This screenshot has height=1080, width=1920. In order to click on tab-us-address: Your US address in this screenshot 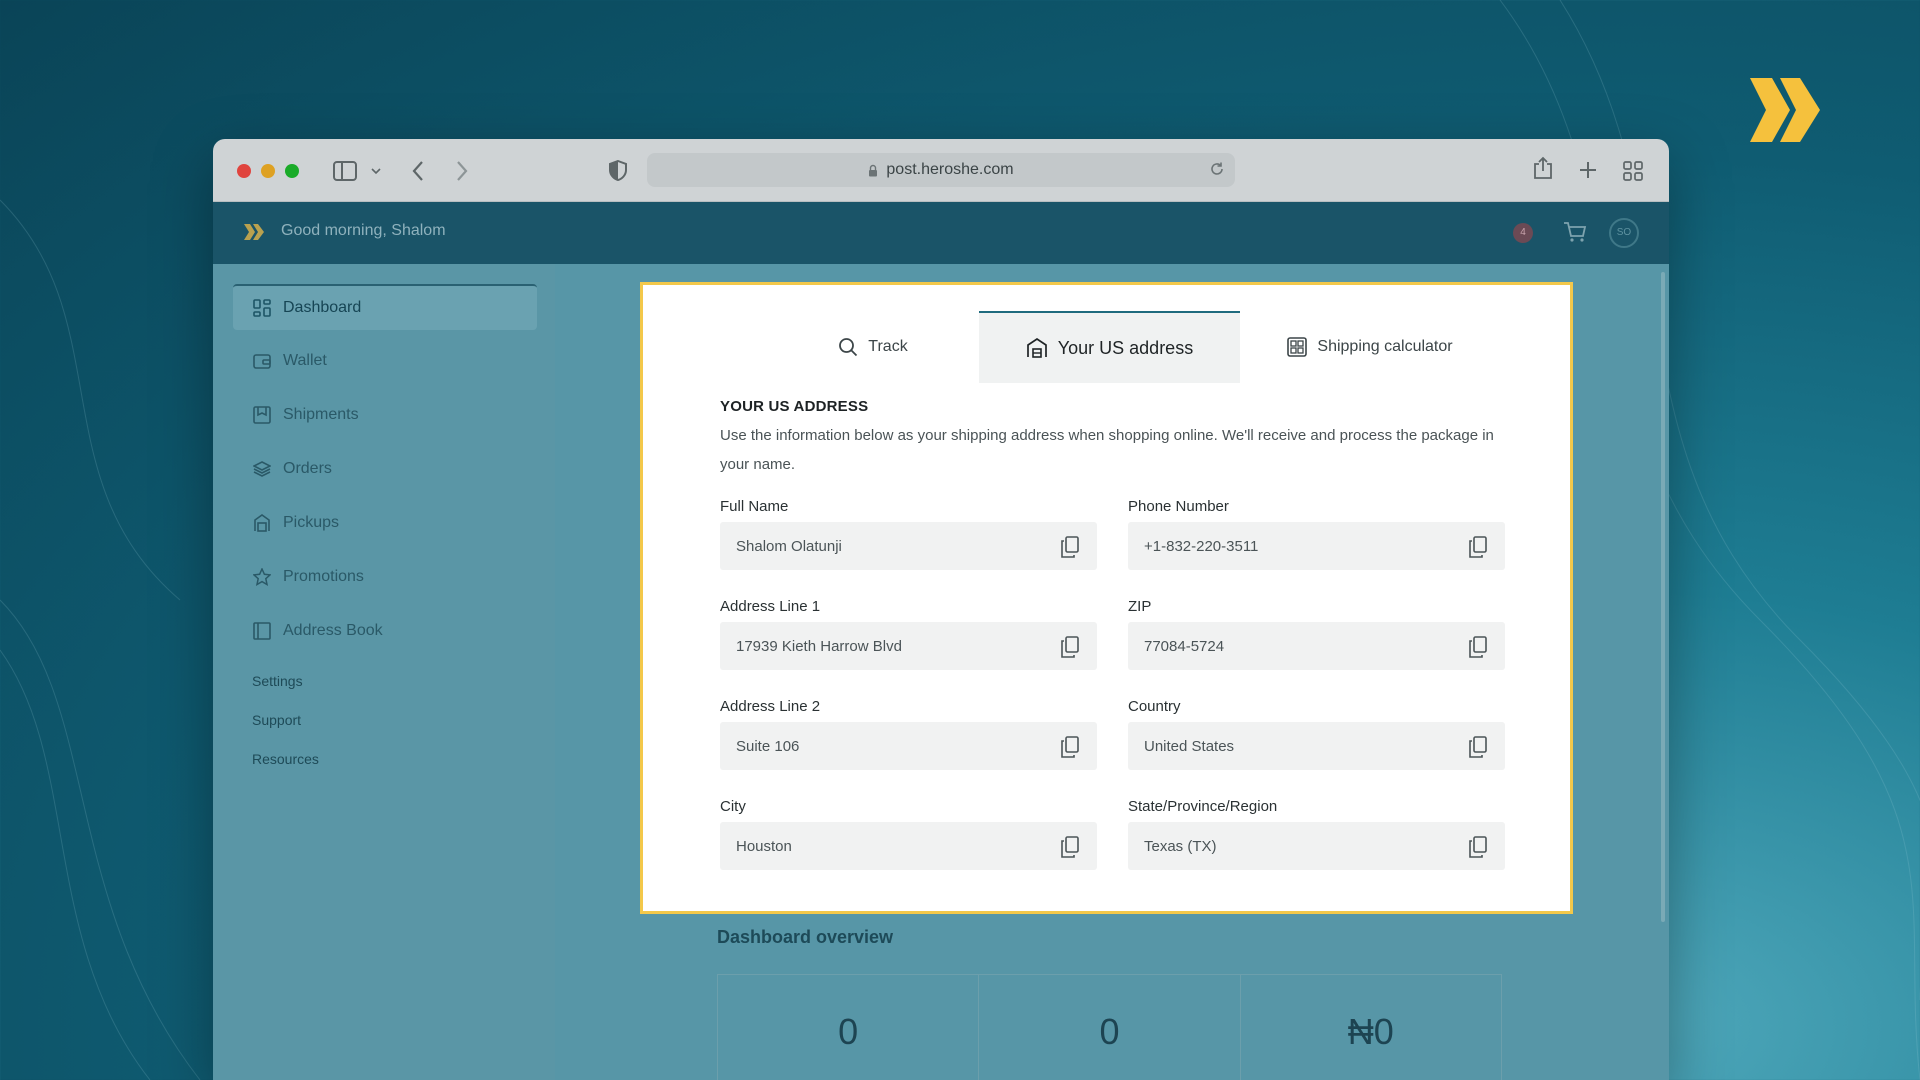, I will do `click(1109, 347)`.